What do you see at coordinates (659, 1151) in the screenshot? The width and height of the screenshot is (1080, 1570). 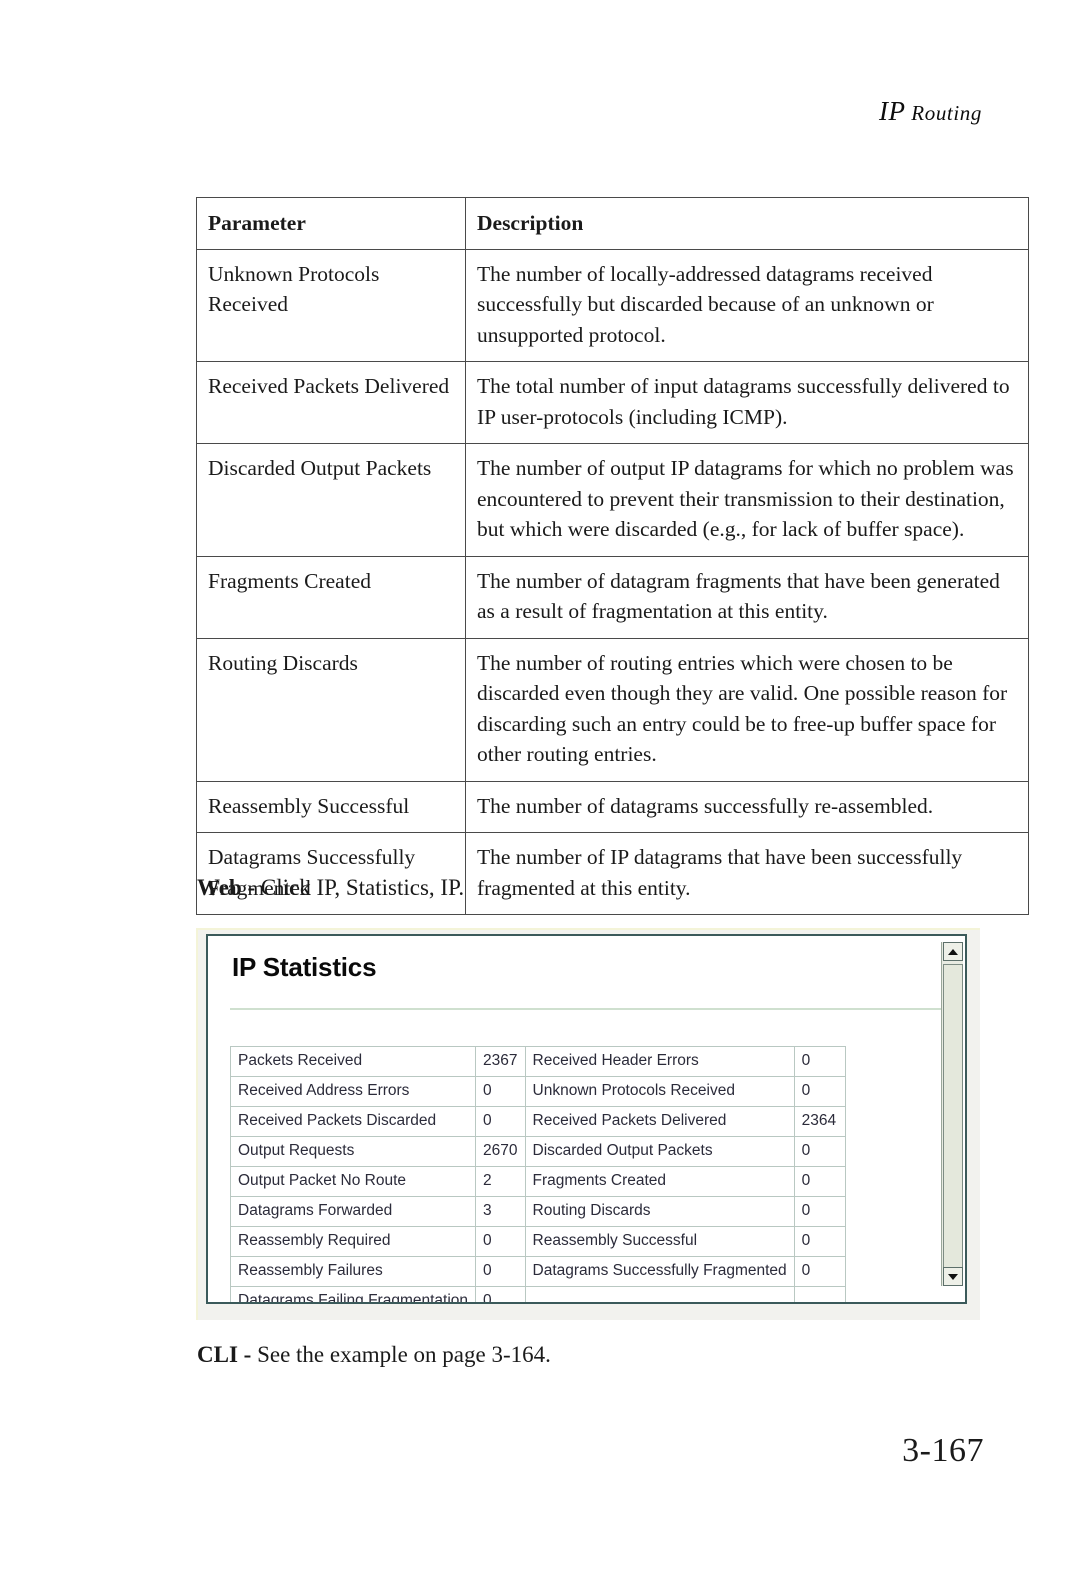 I see `stat-label: Discarded Output Packets` at bounding box center [659, 1151].